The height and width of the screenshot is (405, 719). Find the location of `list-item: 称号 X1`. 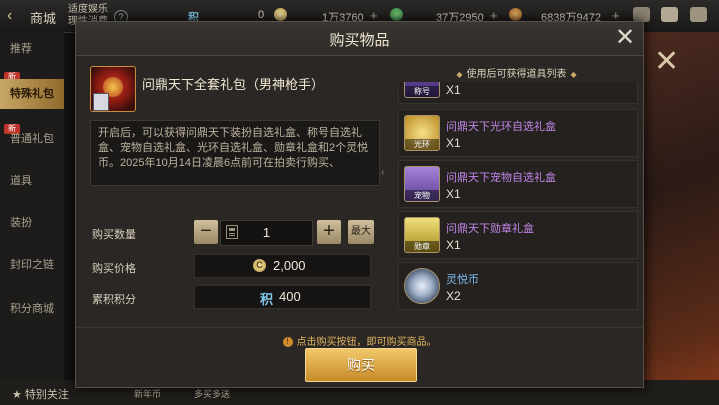

list-item: 称号 X1 is located at coordinates (518, 93).